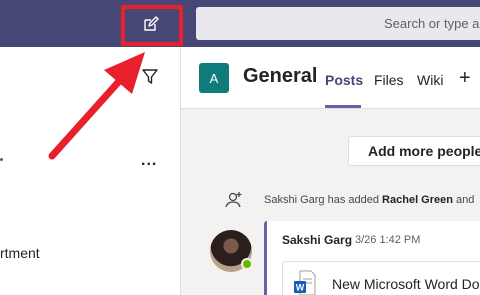 The width and height of the screenshot is (480, 295). Describe the element at coordinates (432, 23) in the screenshot. I see `search-placeholder: Search or type a` at that location.